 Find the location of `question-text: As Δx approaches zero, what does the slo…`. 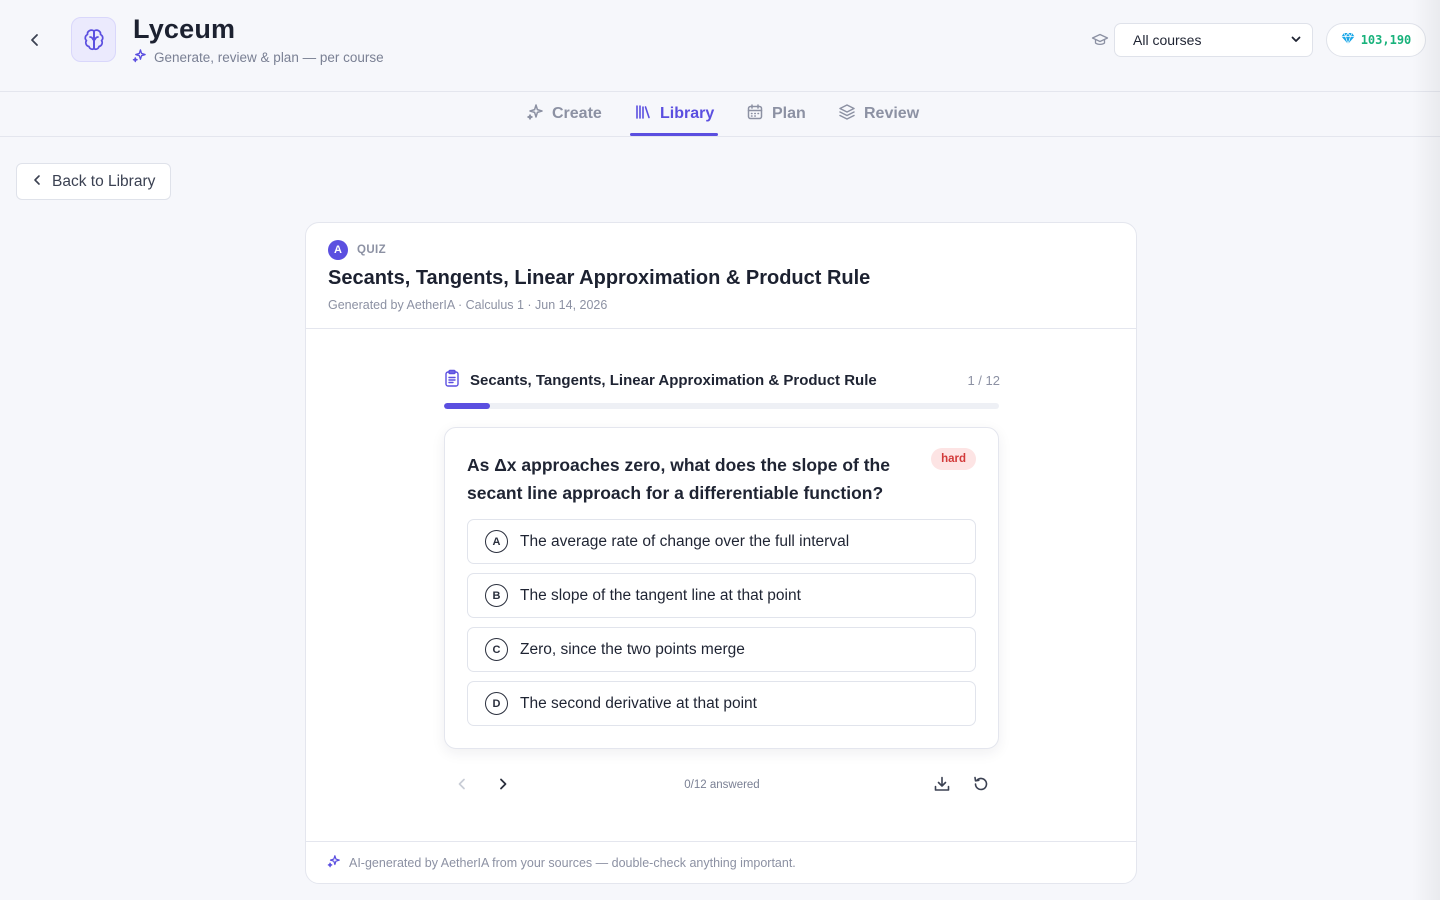

question-text: As Δx approaches zero, what does the slo… is located at coordinates (678, 479).